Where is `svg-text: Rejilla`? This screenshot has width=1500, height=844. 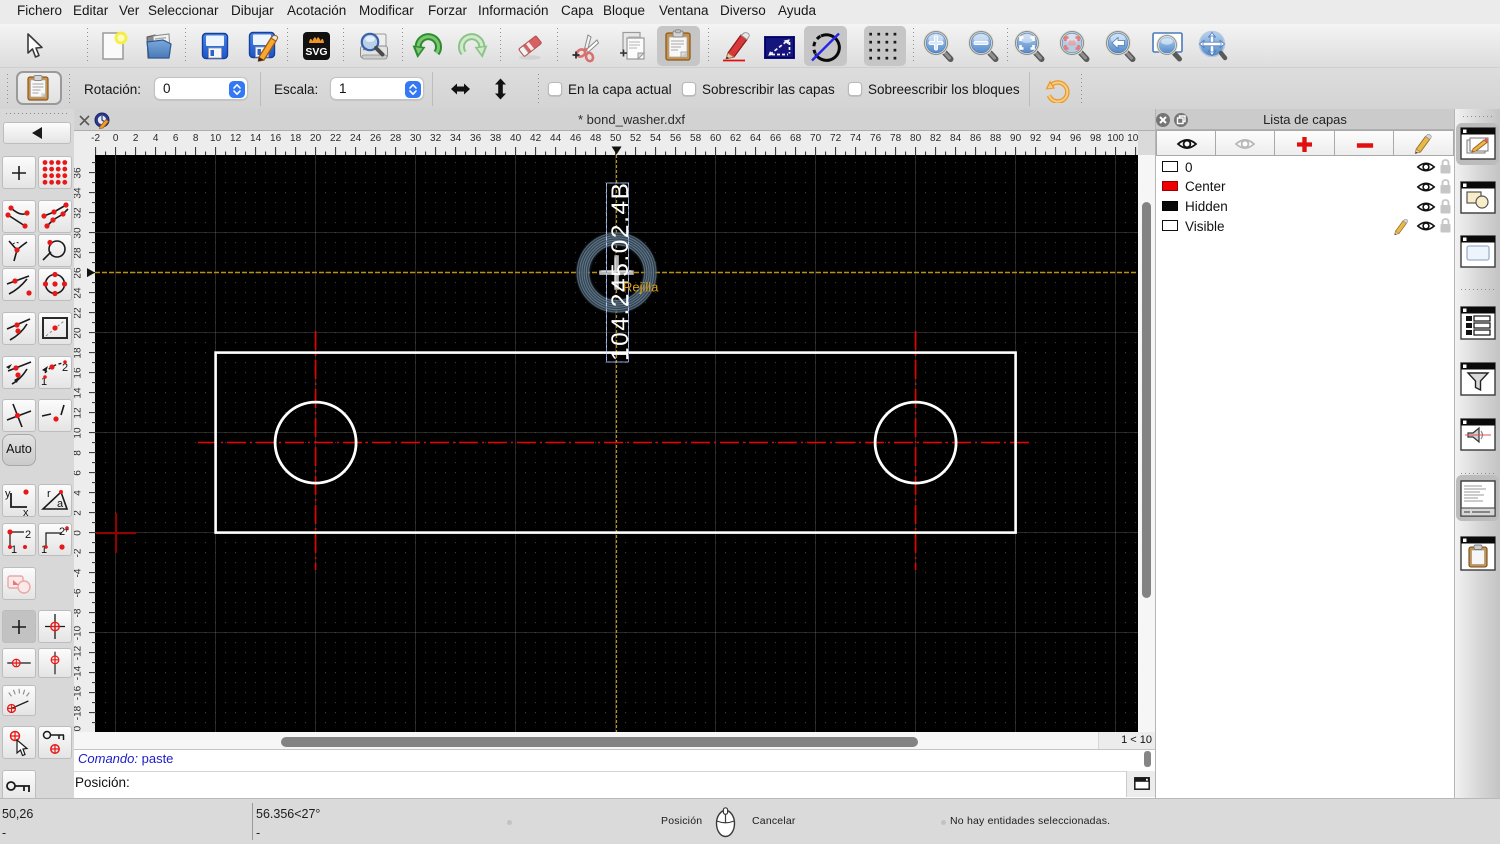 svg-text: Rejilla is located at coordinates (641, 287).